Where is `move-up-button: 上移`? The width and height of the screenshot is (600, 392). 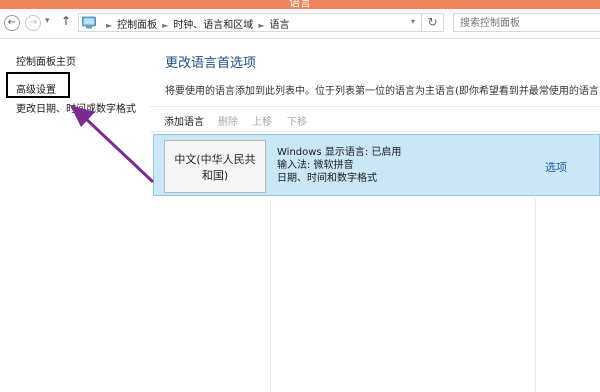
move-up-button: 上移 is located at coordinates (262, 120).